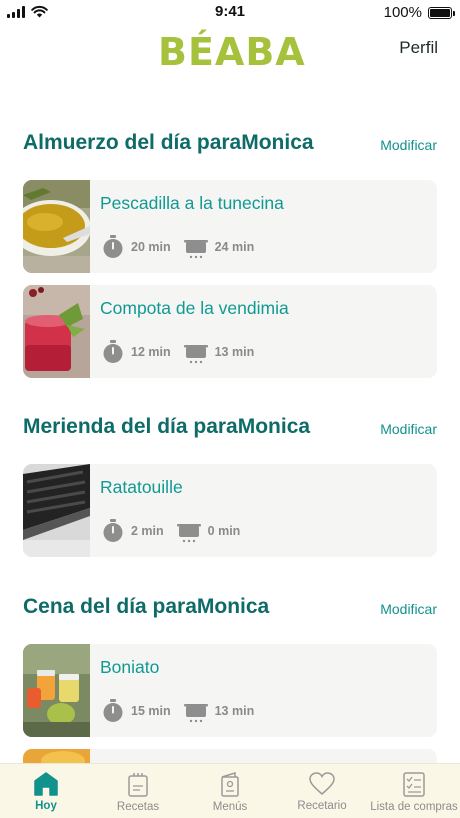 The image size is (460, 818). Describe the element at coordinates (194, 308) in the screenshot. I see `recipe-title: Compota de la vendimia` at that location.